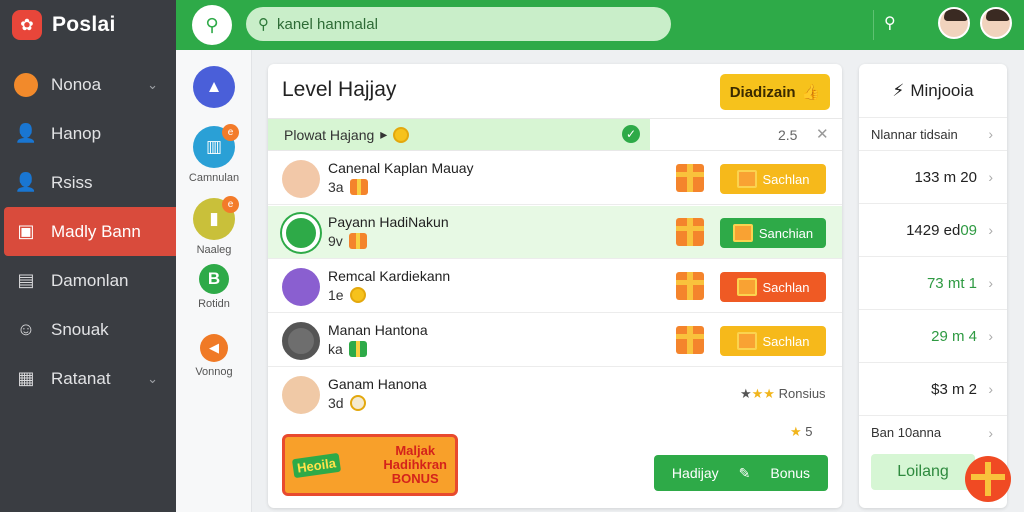  I want to click on page-title: Level Hajjay, so click(339, 89).